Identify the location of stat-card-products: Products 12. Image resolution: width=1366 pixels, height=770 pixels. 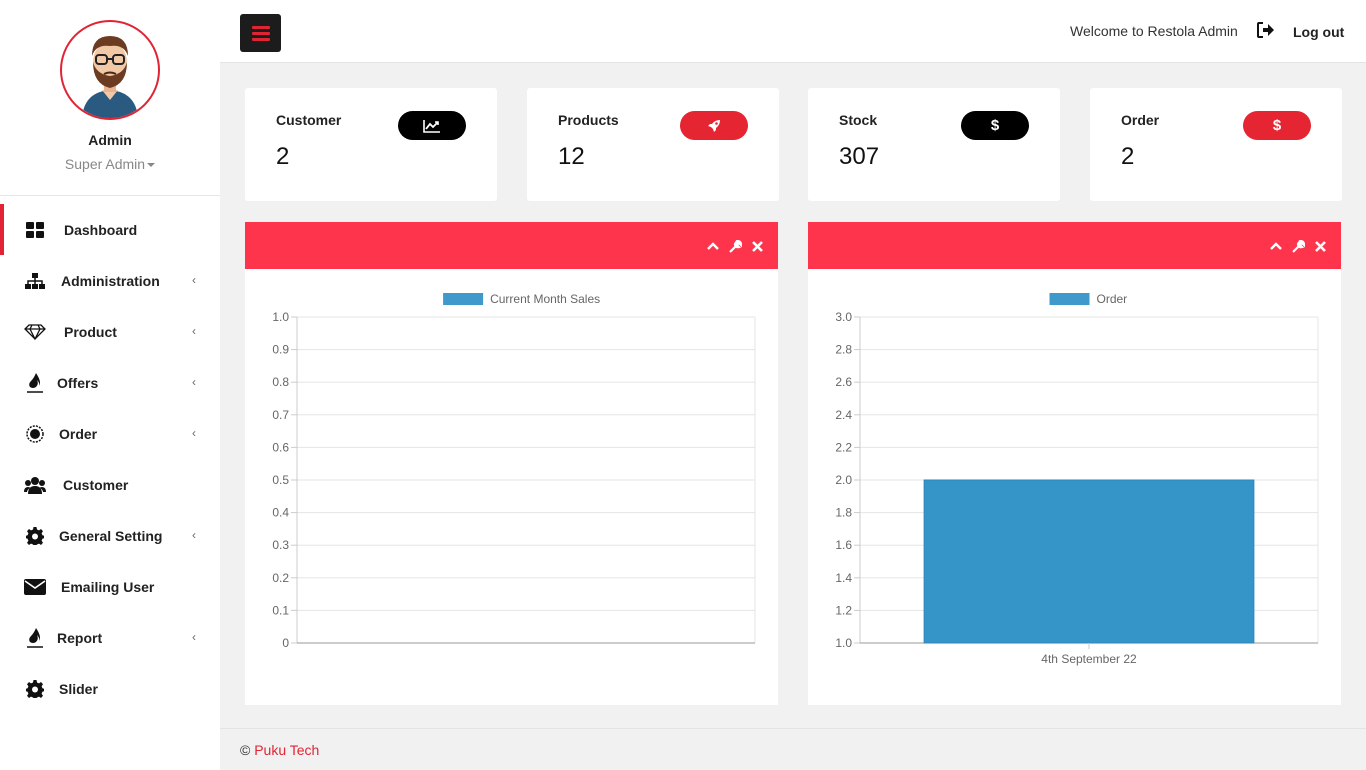
(653, 144).